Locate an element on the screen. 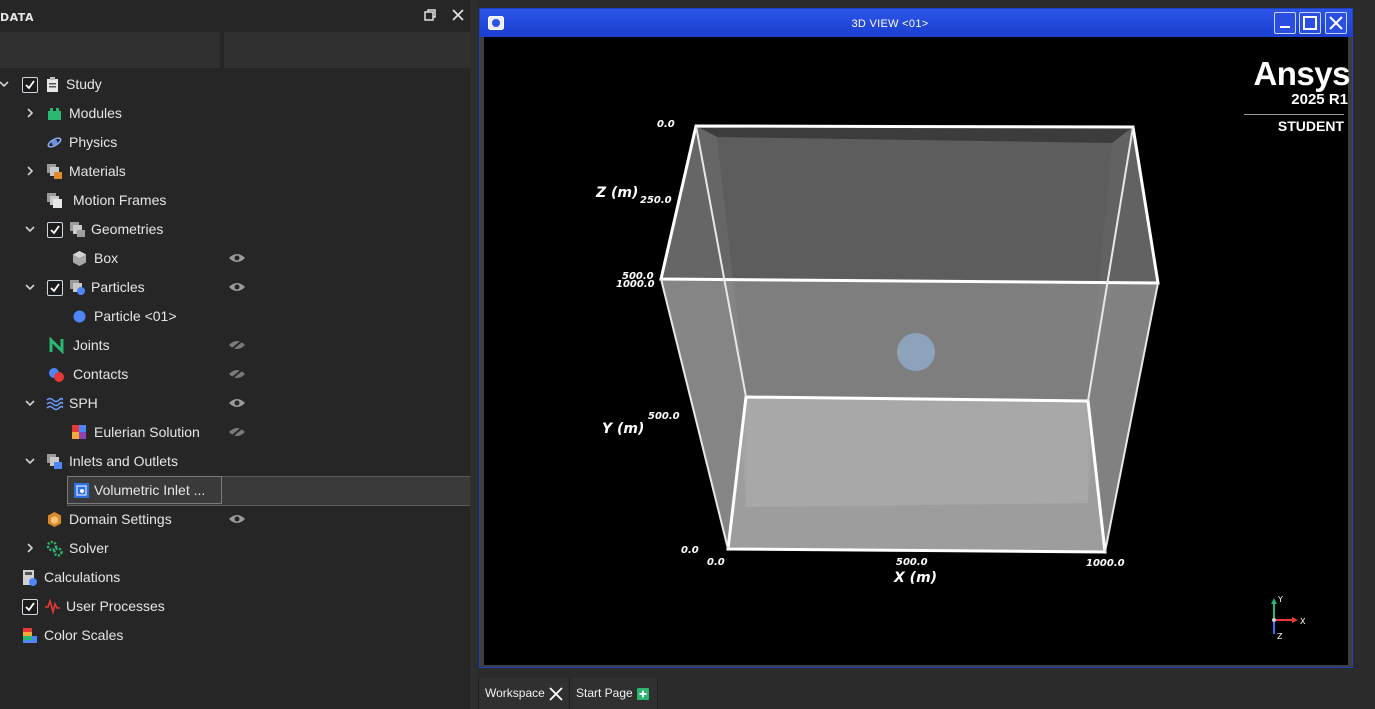  tree-item-contacts: Contacts is located at coordinates (235, 374).